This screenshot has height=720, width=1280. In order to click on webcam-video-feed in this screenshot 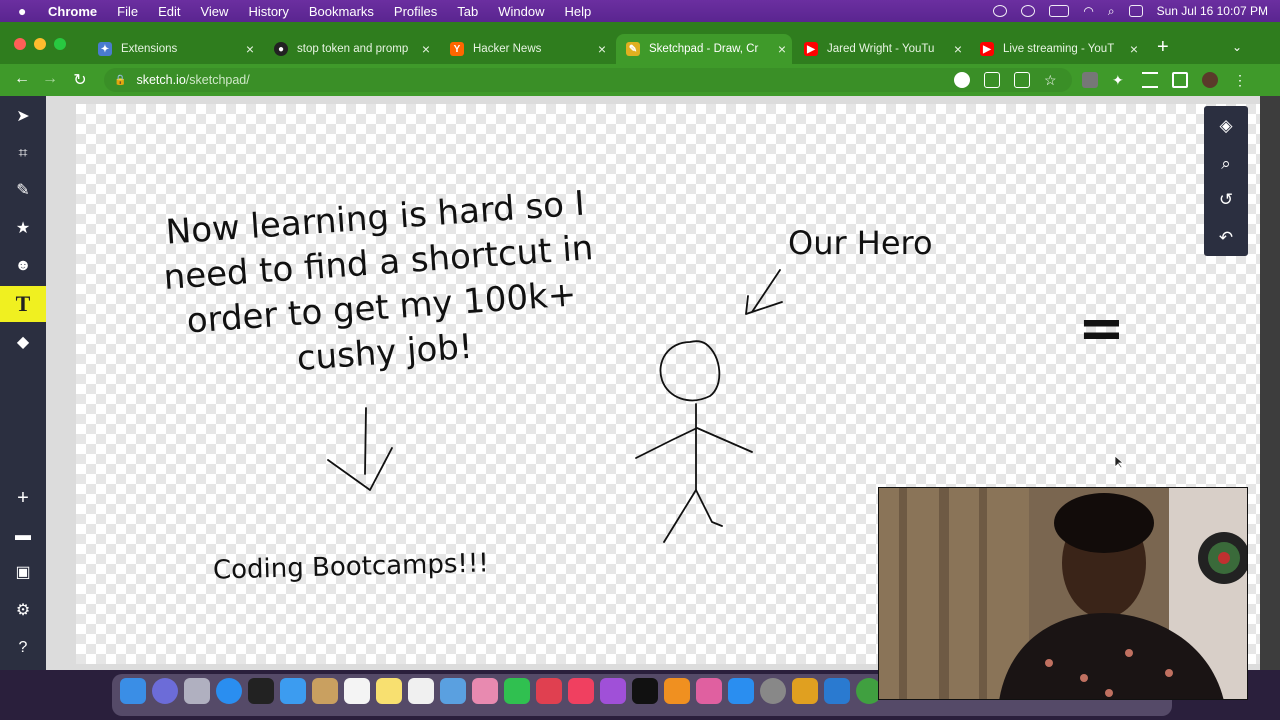, I will do `click(1063, 593)`.